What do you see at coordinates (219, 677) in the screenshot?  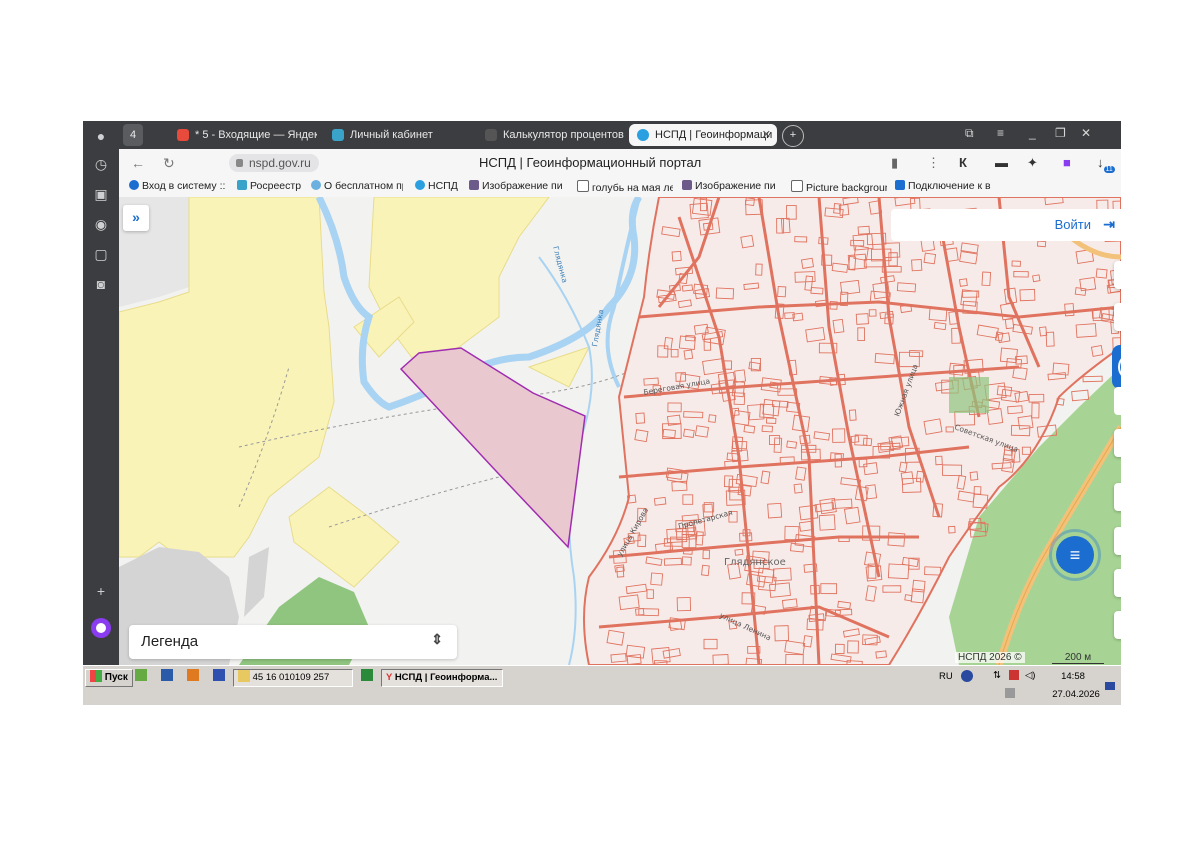 I see `quicklaunch-save-icon` at bounding box center [219, 677].